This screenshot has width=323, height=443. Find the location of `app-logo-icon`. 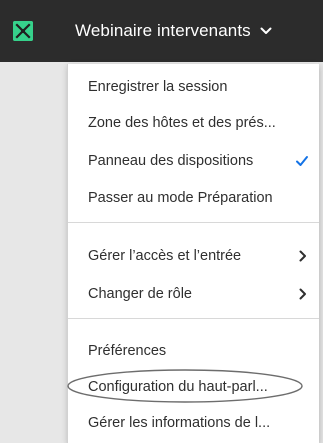

app-logo-icon is located at coordinates (23, 31).